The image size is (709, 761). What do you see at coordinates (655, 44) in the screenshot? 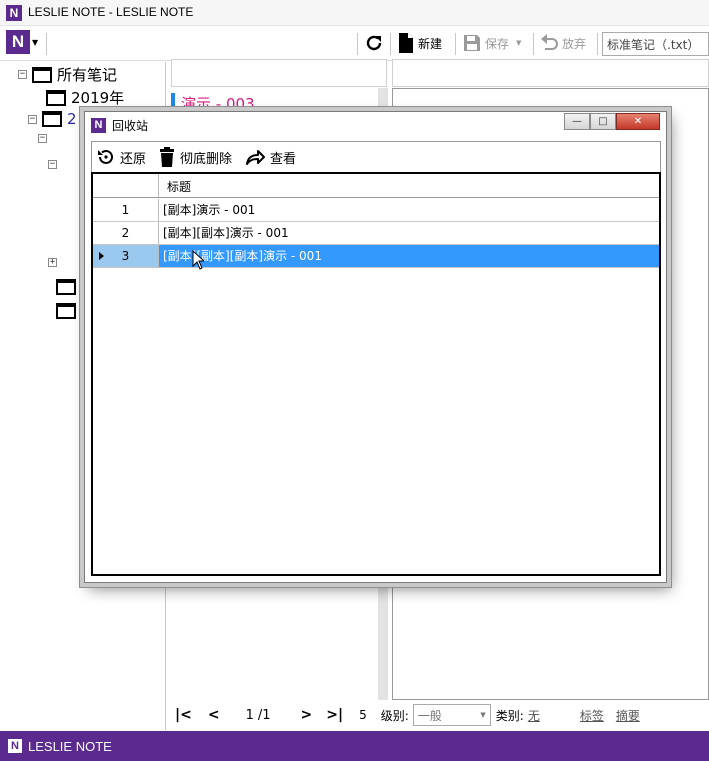
I see `note-type-select: 标准笔记（.txt）` at bounding box center [655, 44].